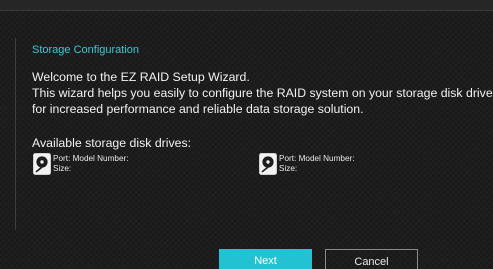 The height and width of the screenshot is (269, 493). I want to click on cancel-button: Cancel, so click(371, 259).